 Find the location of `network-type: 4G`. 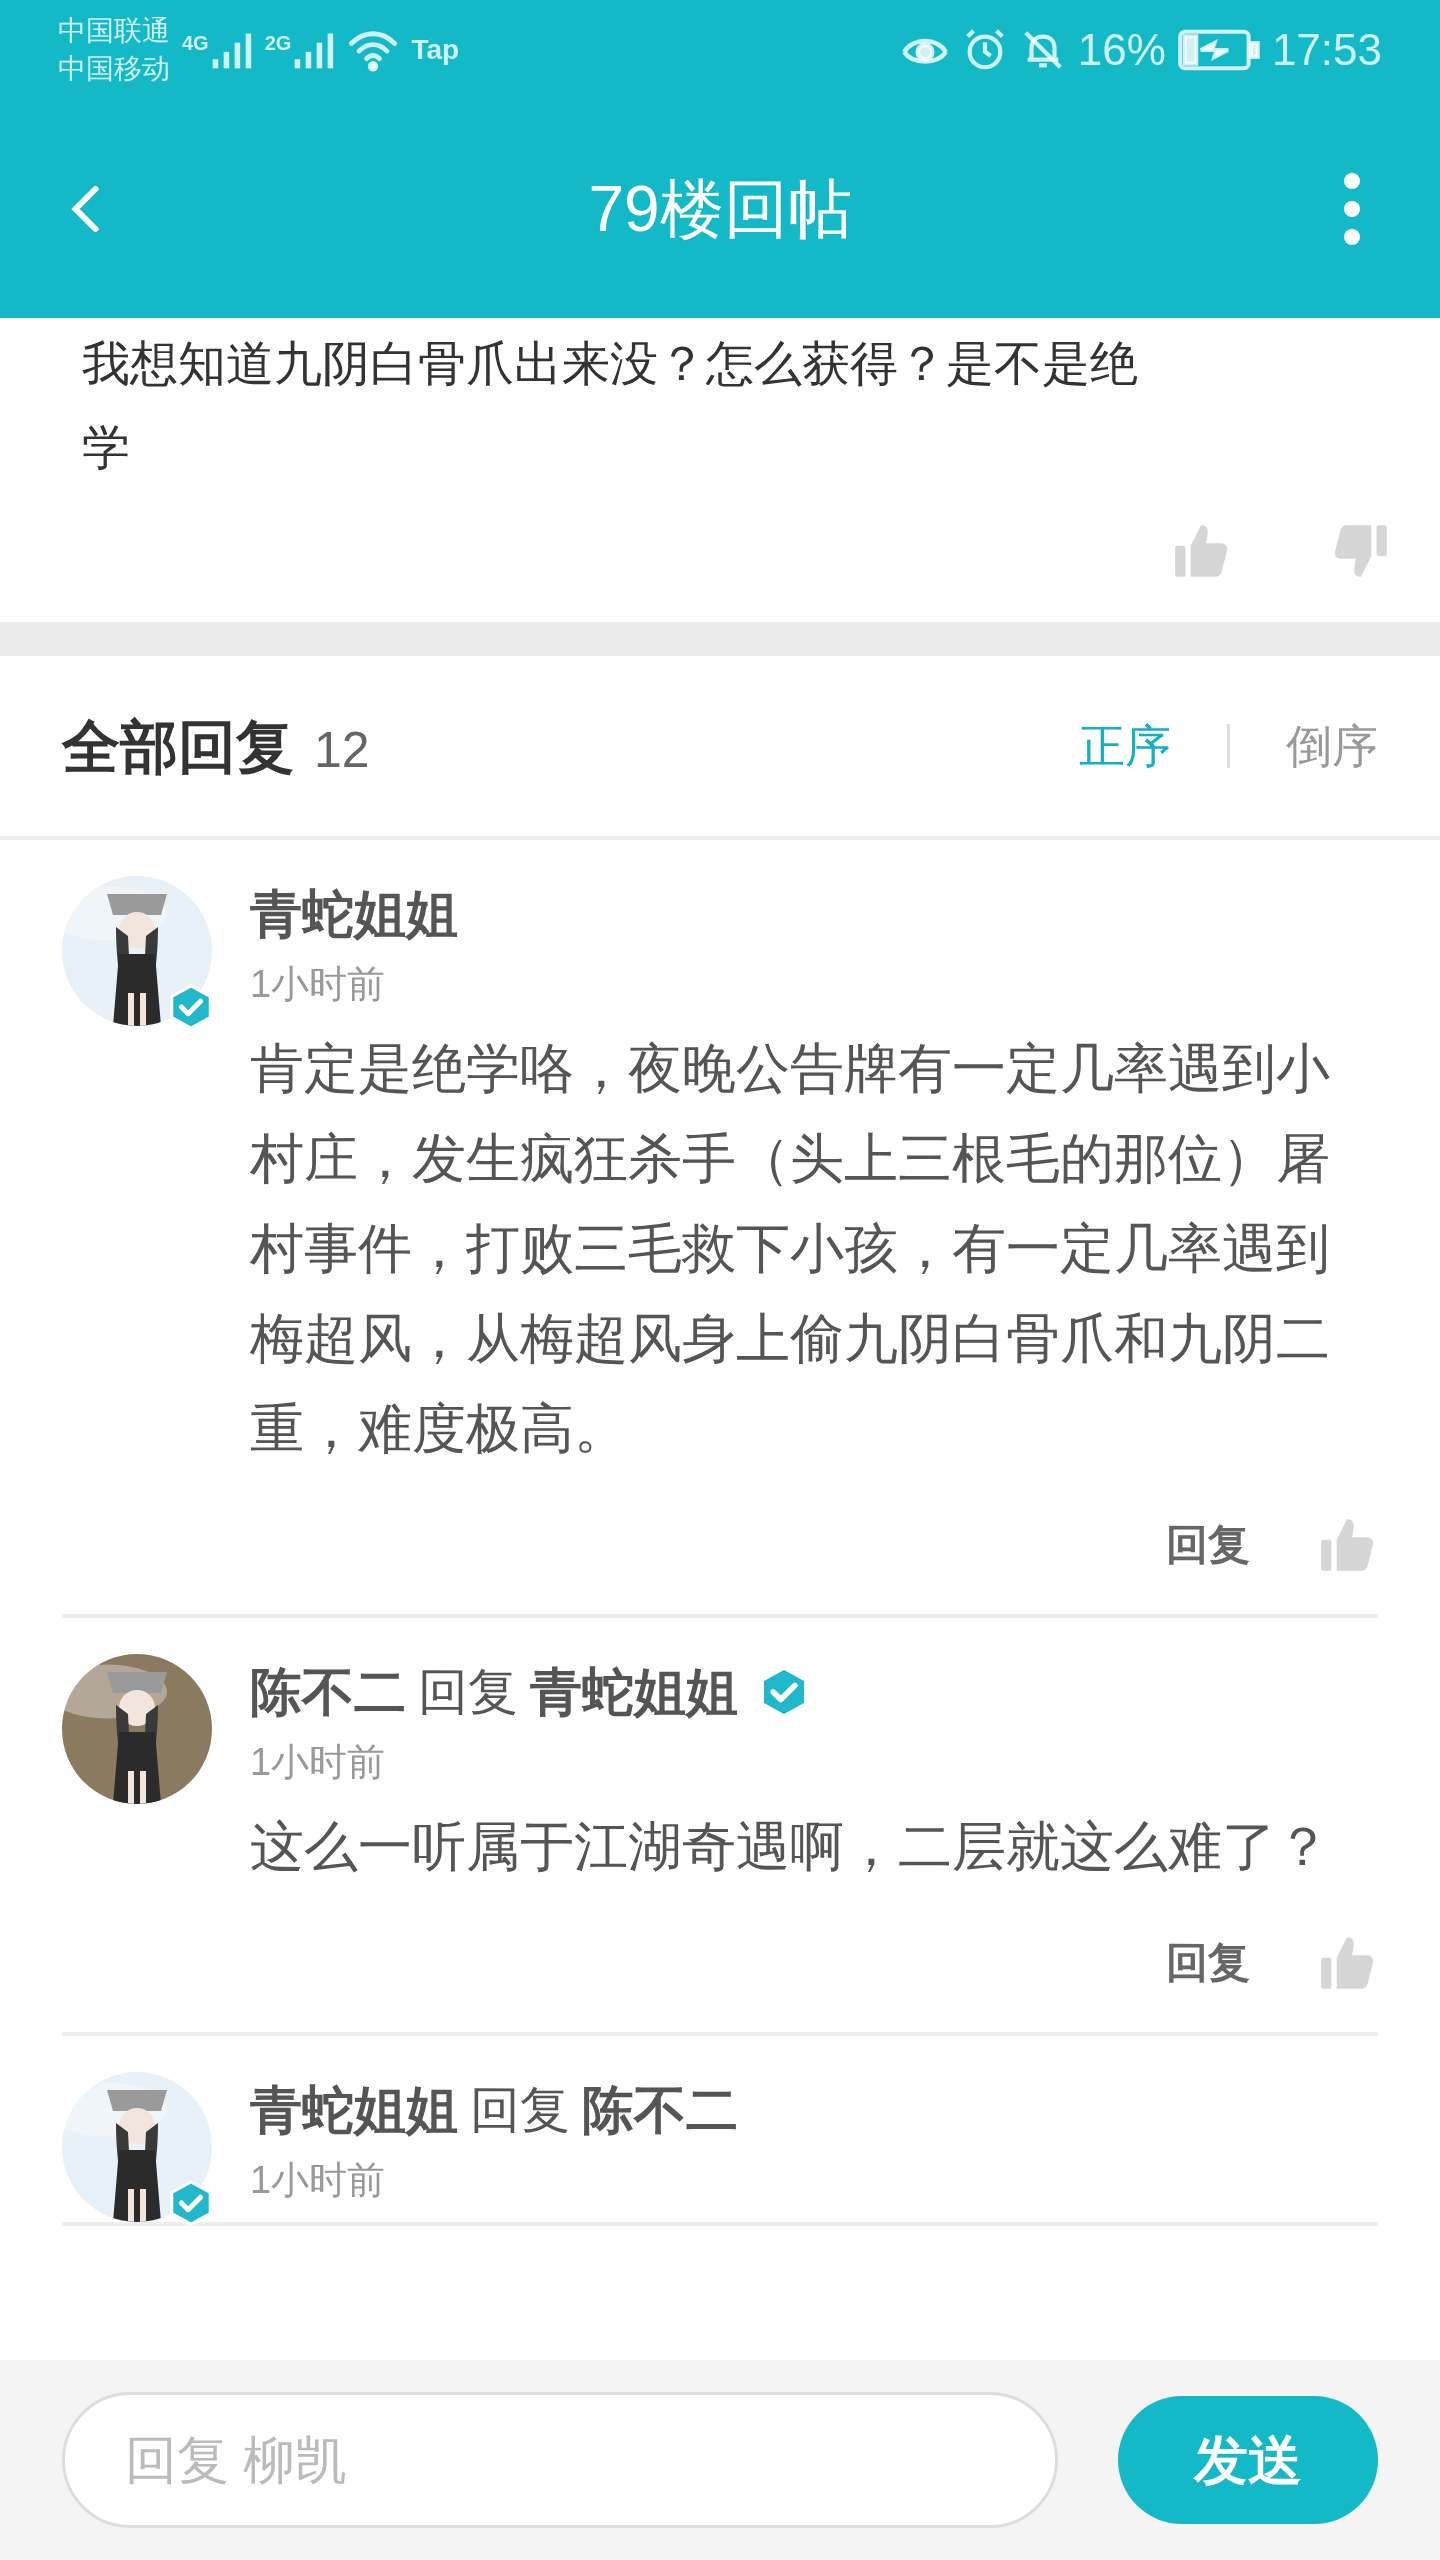

network-type: 4G is located at coordinates (195, 43).